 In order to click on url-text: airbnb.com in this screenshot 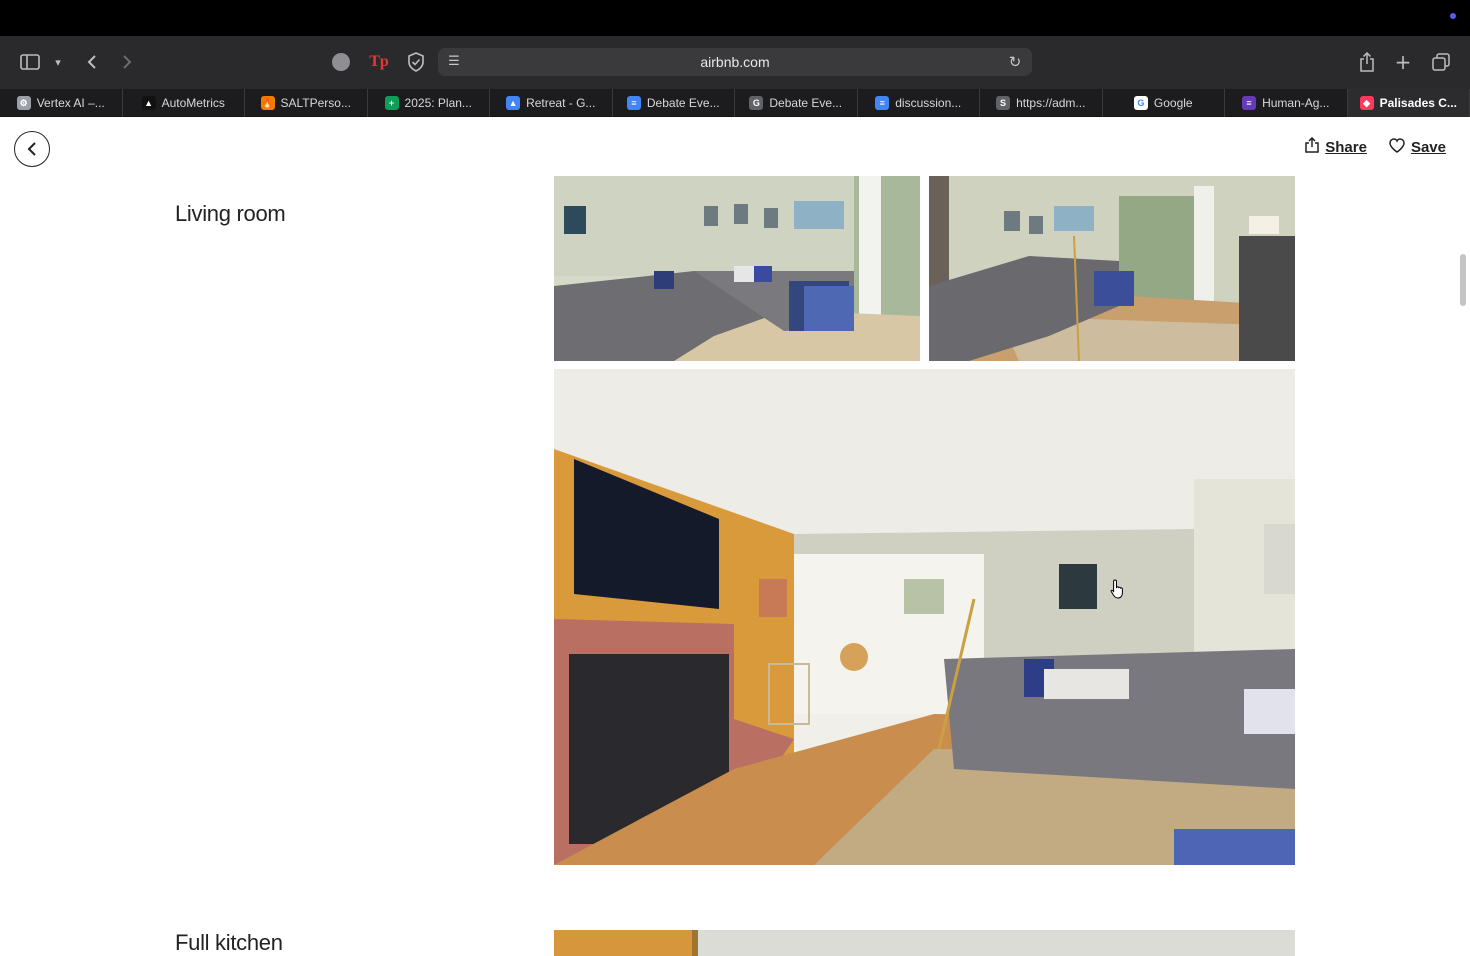, I will do `click(735, 62)`.